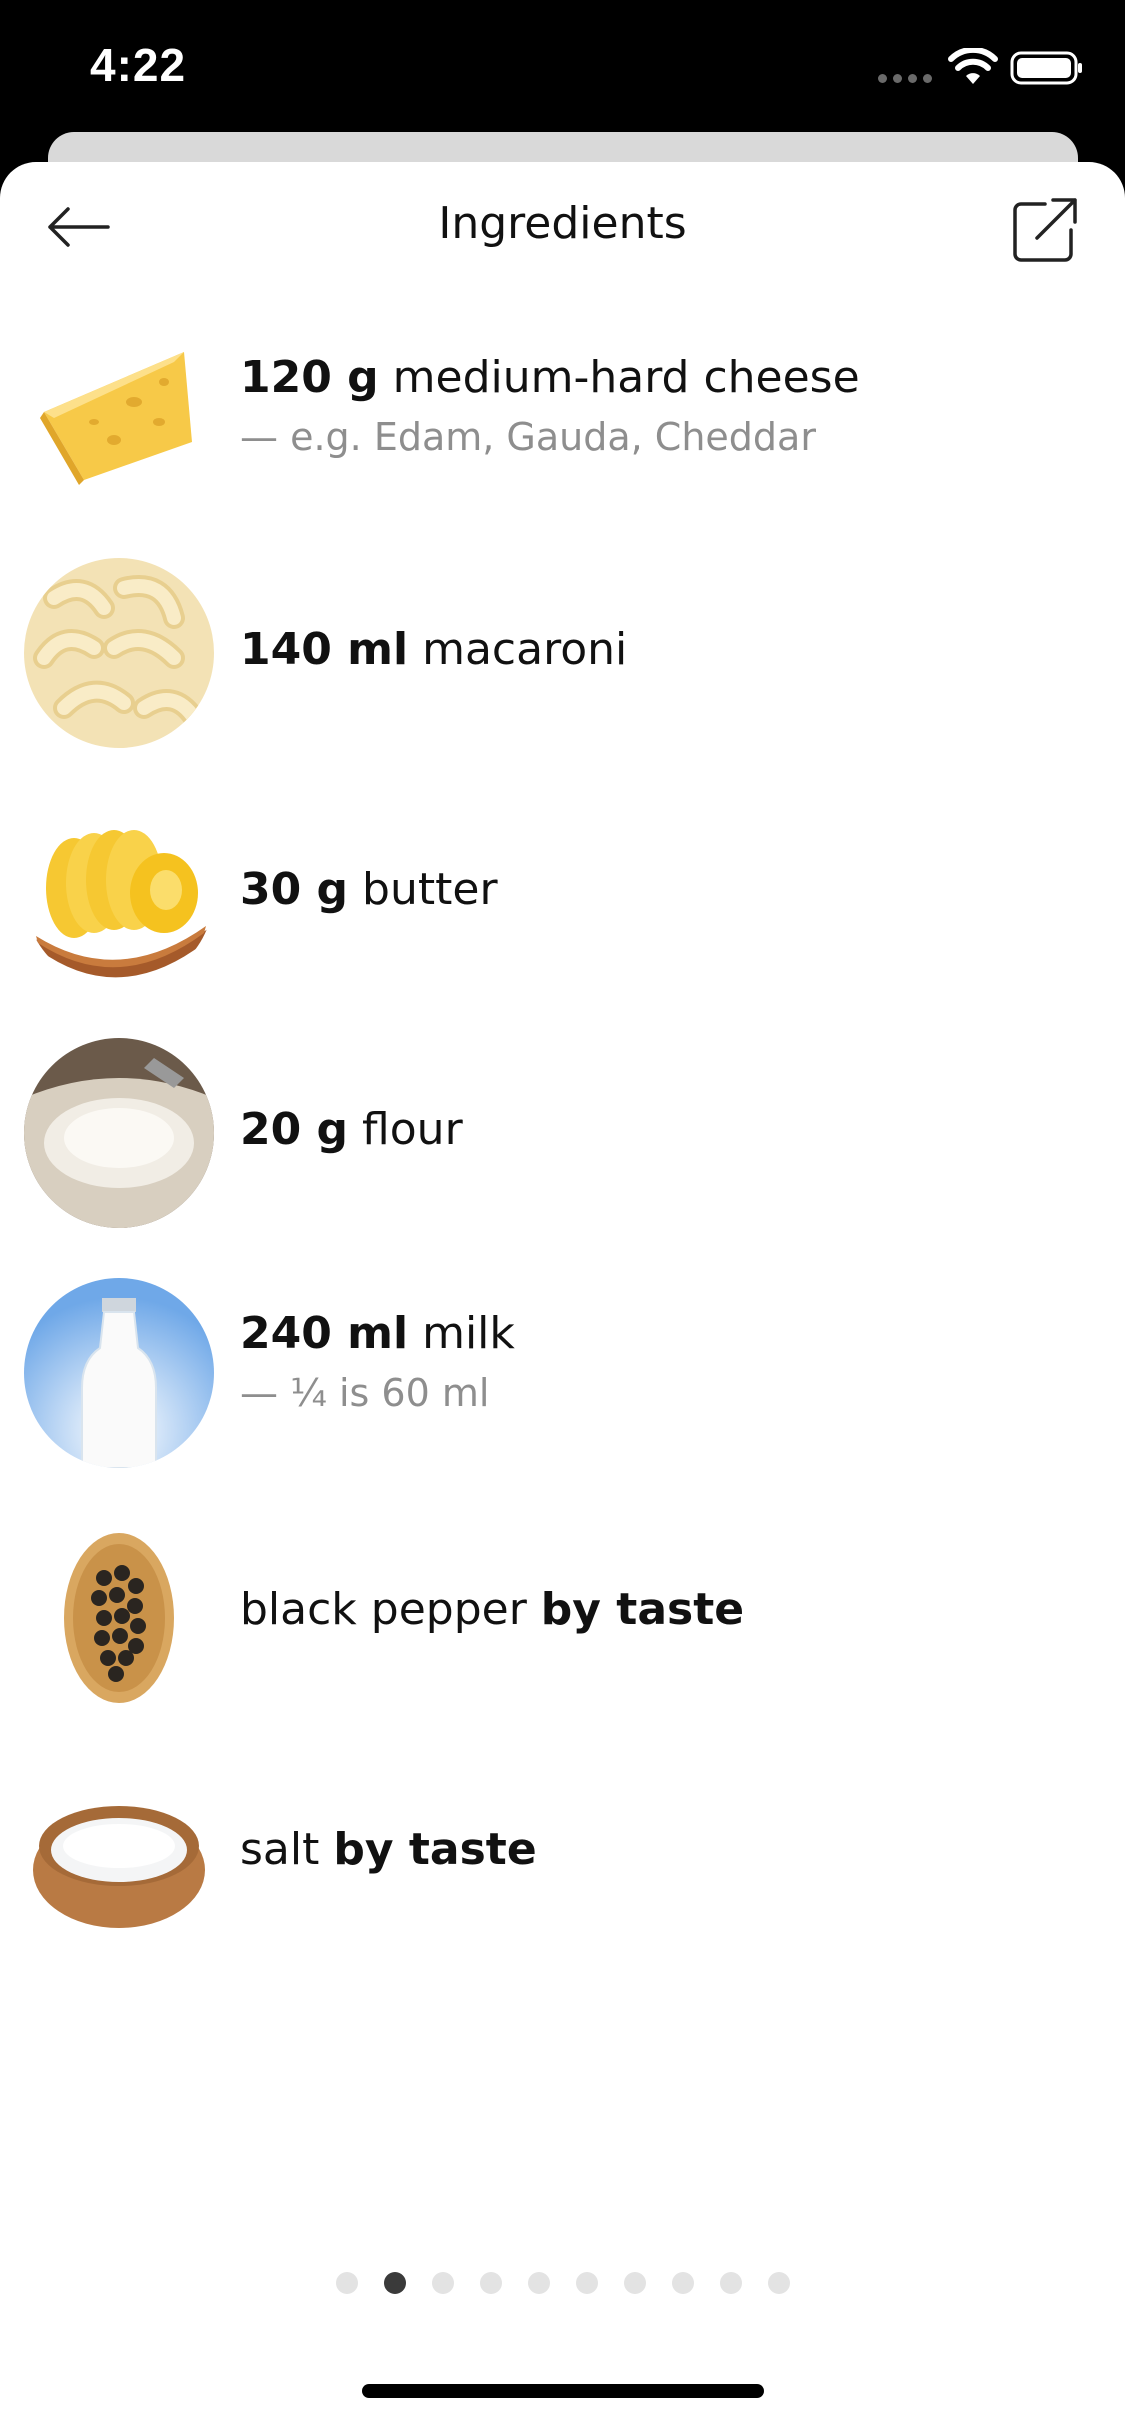 This screenshot has width=1125, height=2436. Describe the element at coordinates (294, 889) in the screenshot. I see `ingredient-amount: 30 g` at that location.